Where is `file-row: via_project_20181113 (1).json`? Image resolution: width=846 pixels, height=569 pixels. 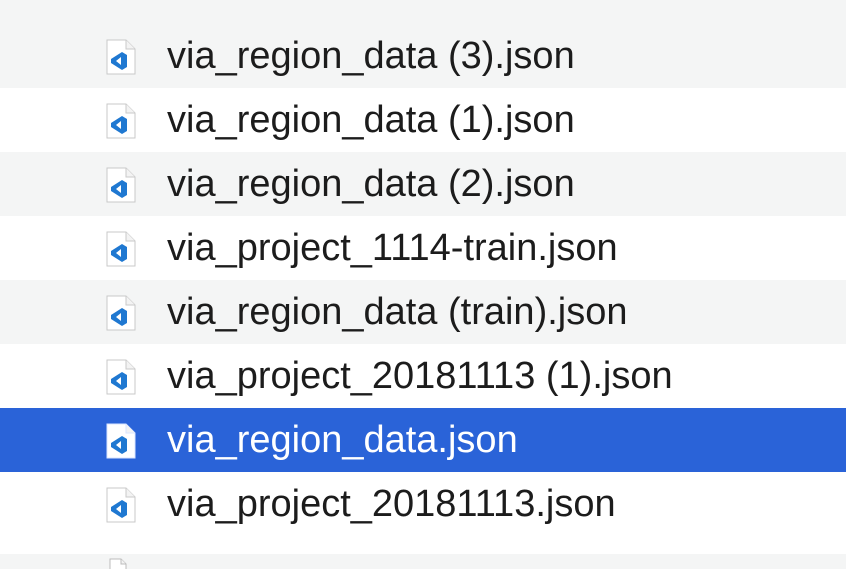
file-row: via_project_20181113 (1).json is located at coordinates (423, 376).